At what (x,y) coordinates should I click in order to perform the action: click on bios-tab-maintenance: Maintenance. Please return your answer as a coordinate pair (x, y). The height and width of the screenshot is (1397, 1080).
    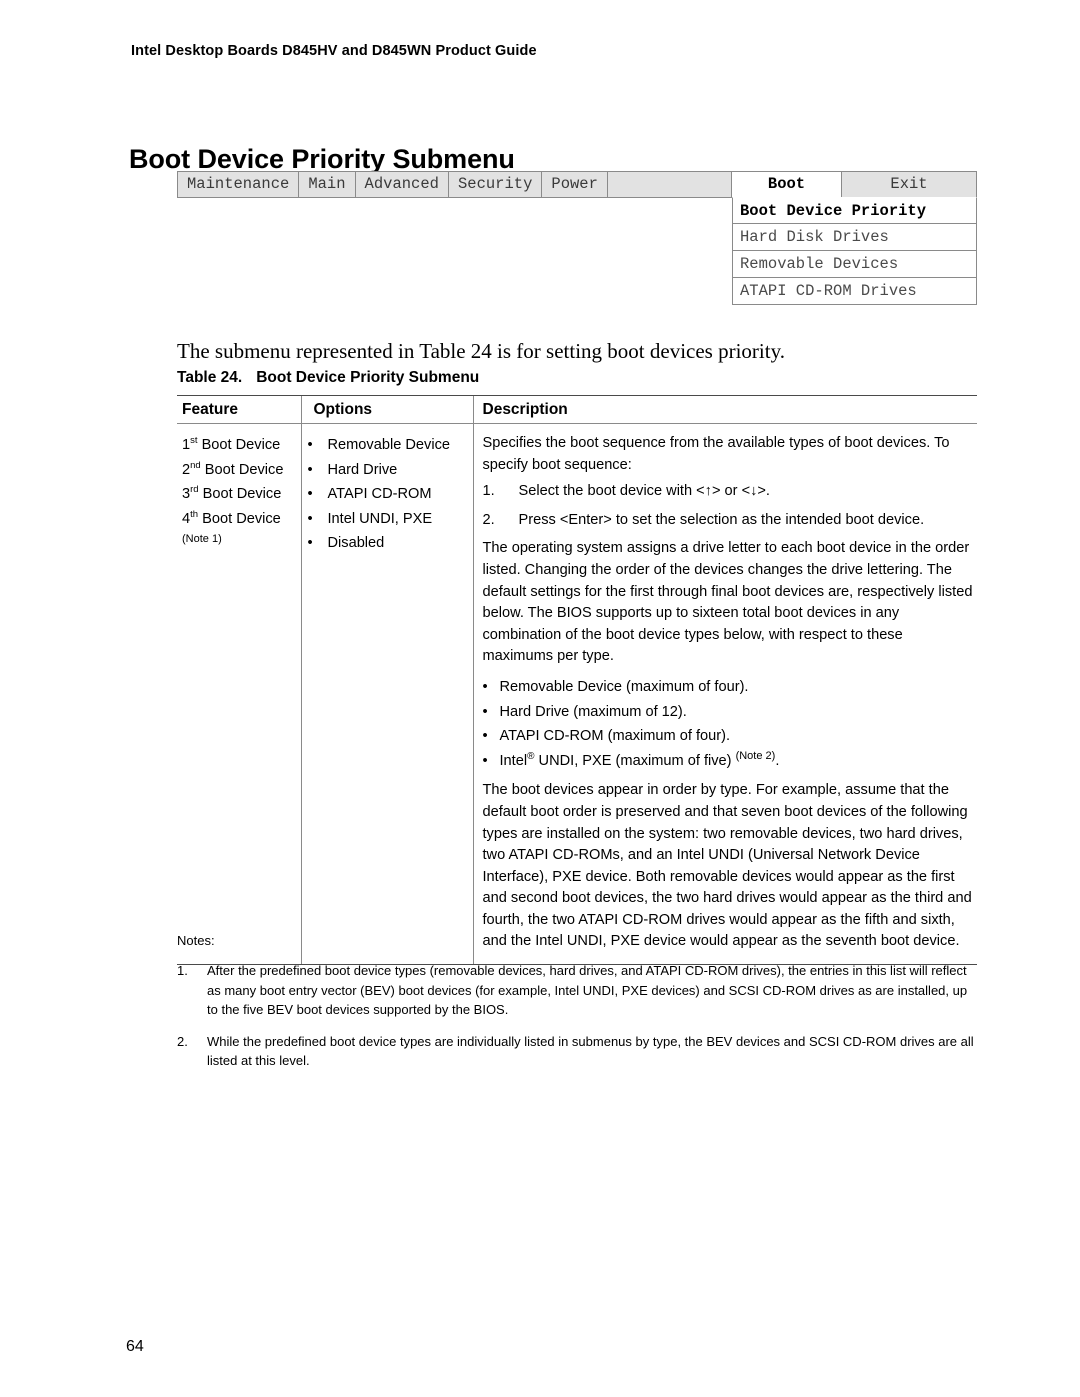
    Looking at the image, I should click on (239, 184).